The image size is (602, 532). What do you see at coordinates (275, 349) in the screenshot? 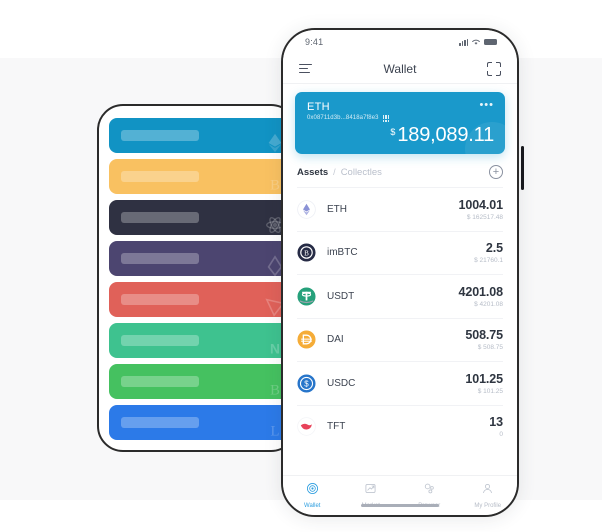
I see `svg-text: N` at bounding box center [275, 349].